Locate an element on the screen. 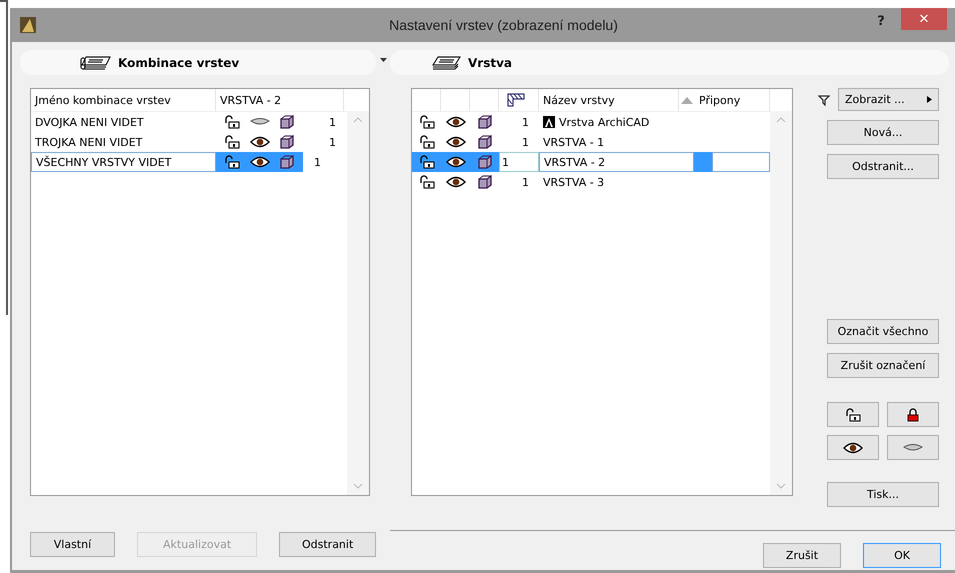 This screenshot has width=955, height=573. dropdown-caret-icon is located at coordinates (383, 60).